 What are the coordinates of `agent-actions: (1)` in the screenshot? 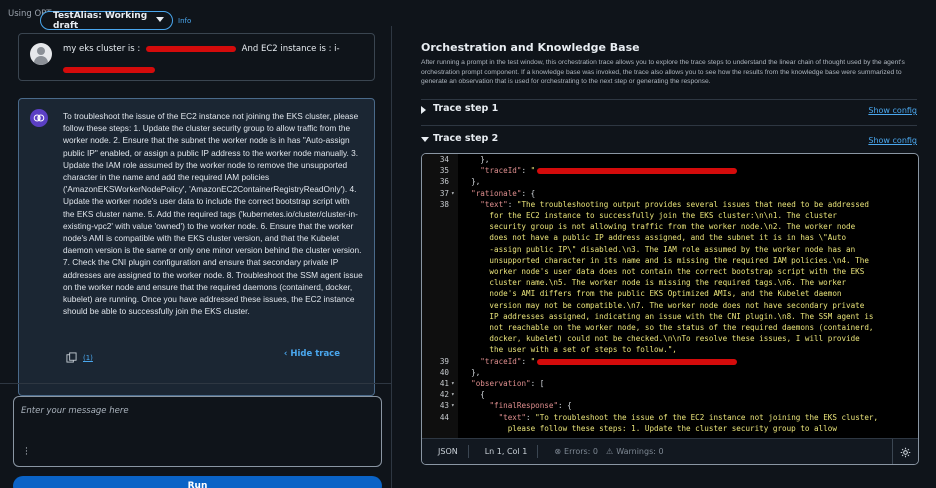 It's located at (79, 357).